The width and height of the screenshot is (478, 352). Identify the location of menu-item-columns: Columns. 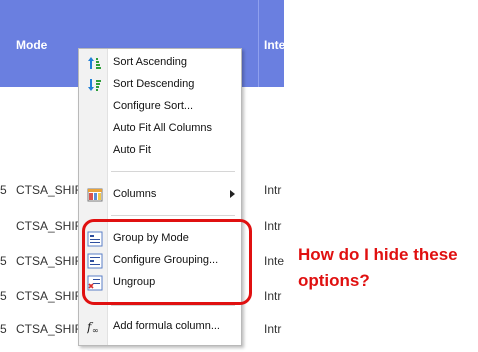
(160, 195).